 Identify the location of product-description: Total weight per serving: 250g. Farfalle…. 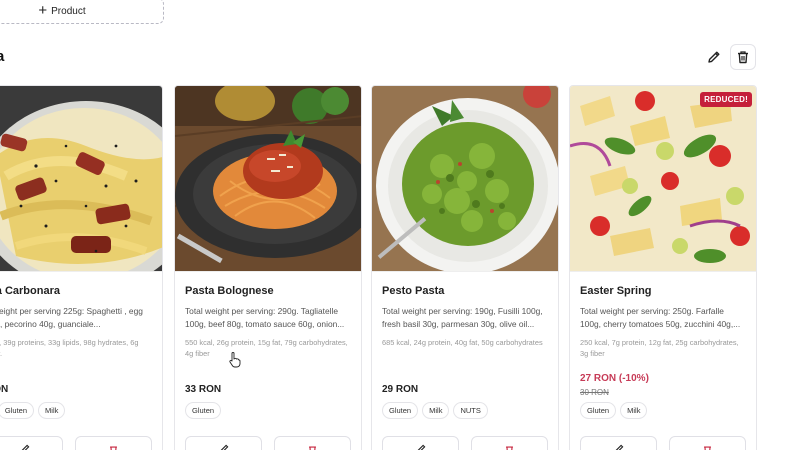
(660, 317).